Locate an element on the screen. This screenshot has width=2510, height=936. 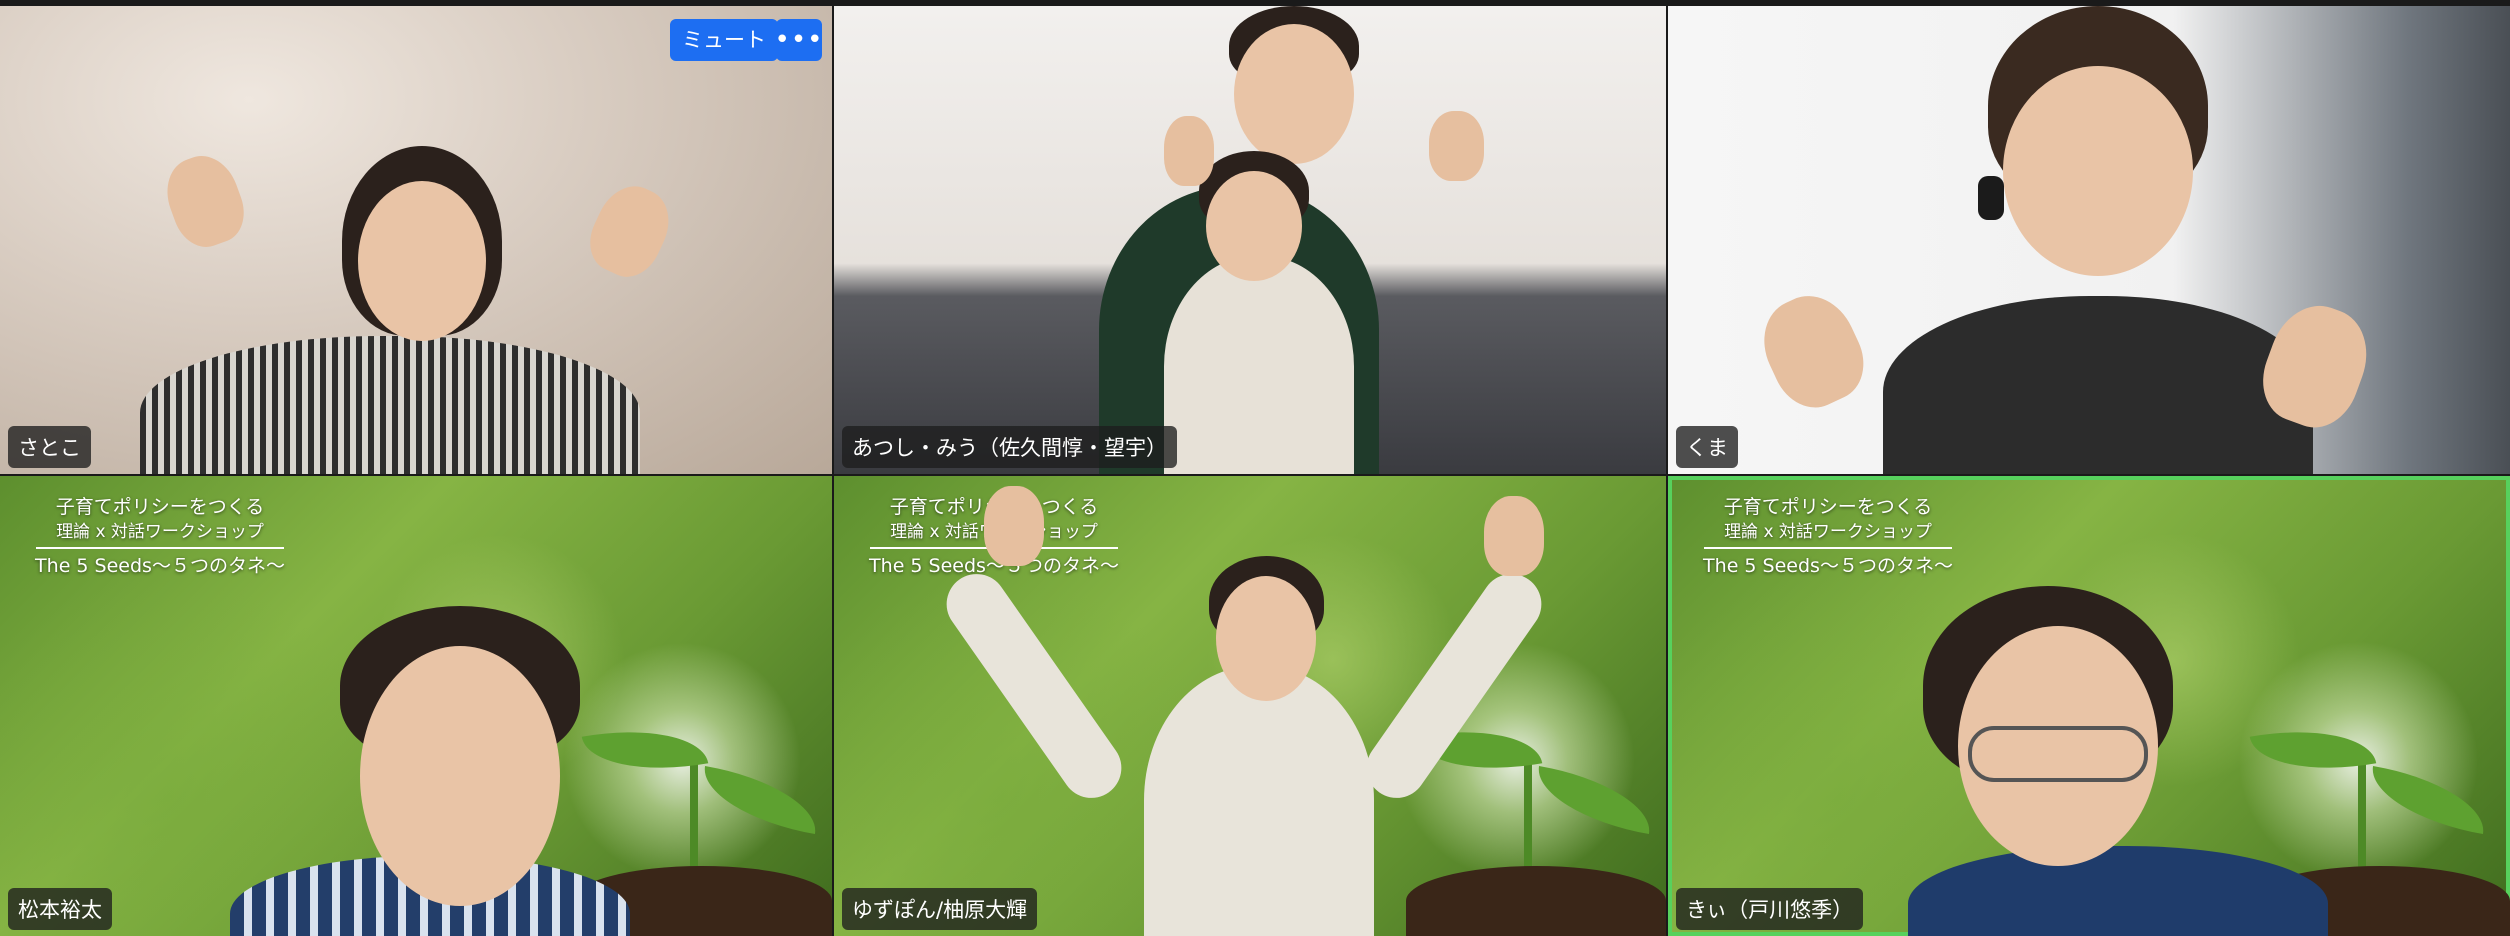
participant-name-tag: きぃ（戸川悠季） is located at coordinates (1770, 909).